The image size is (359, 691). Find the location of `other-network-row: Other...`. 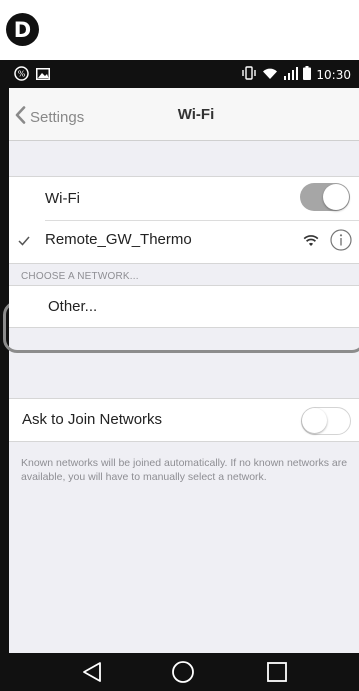

other-network-row: Other... is located at coordinates (184, 306).